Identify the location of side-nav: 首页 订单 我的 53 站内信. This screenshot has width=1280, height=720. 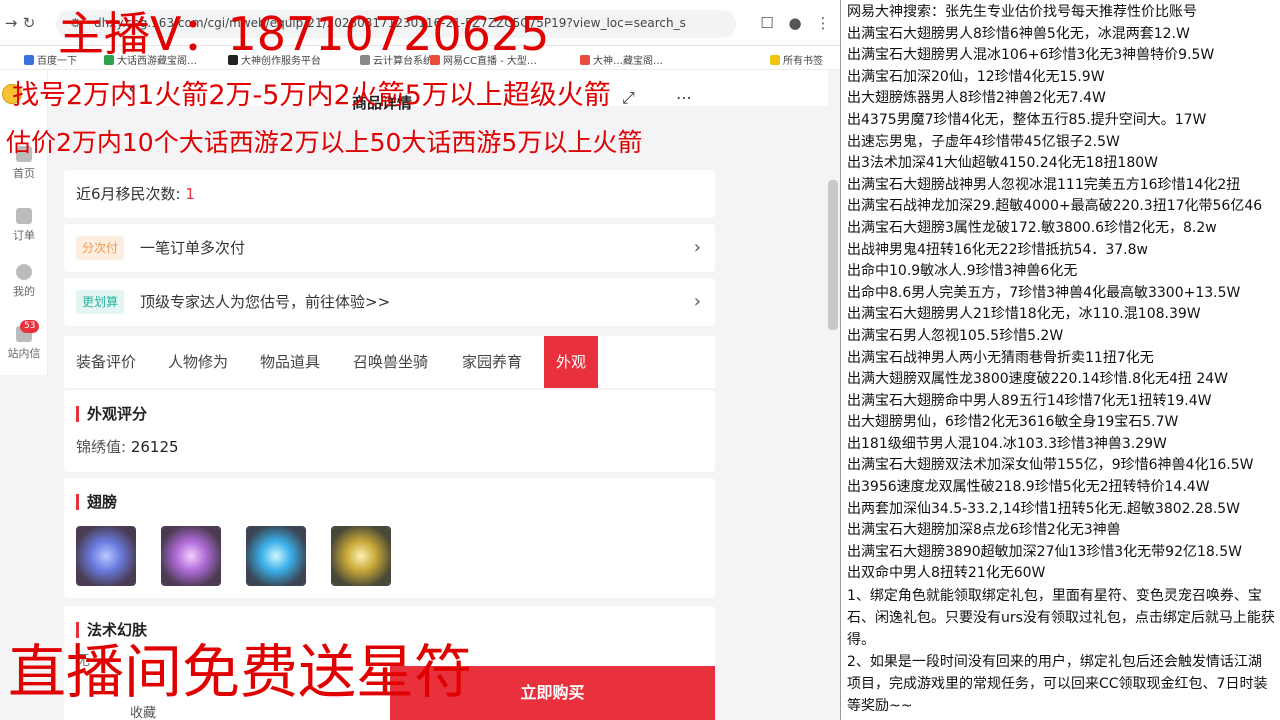
(24, 222).